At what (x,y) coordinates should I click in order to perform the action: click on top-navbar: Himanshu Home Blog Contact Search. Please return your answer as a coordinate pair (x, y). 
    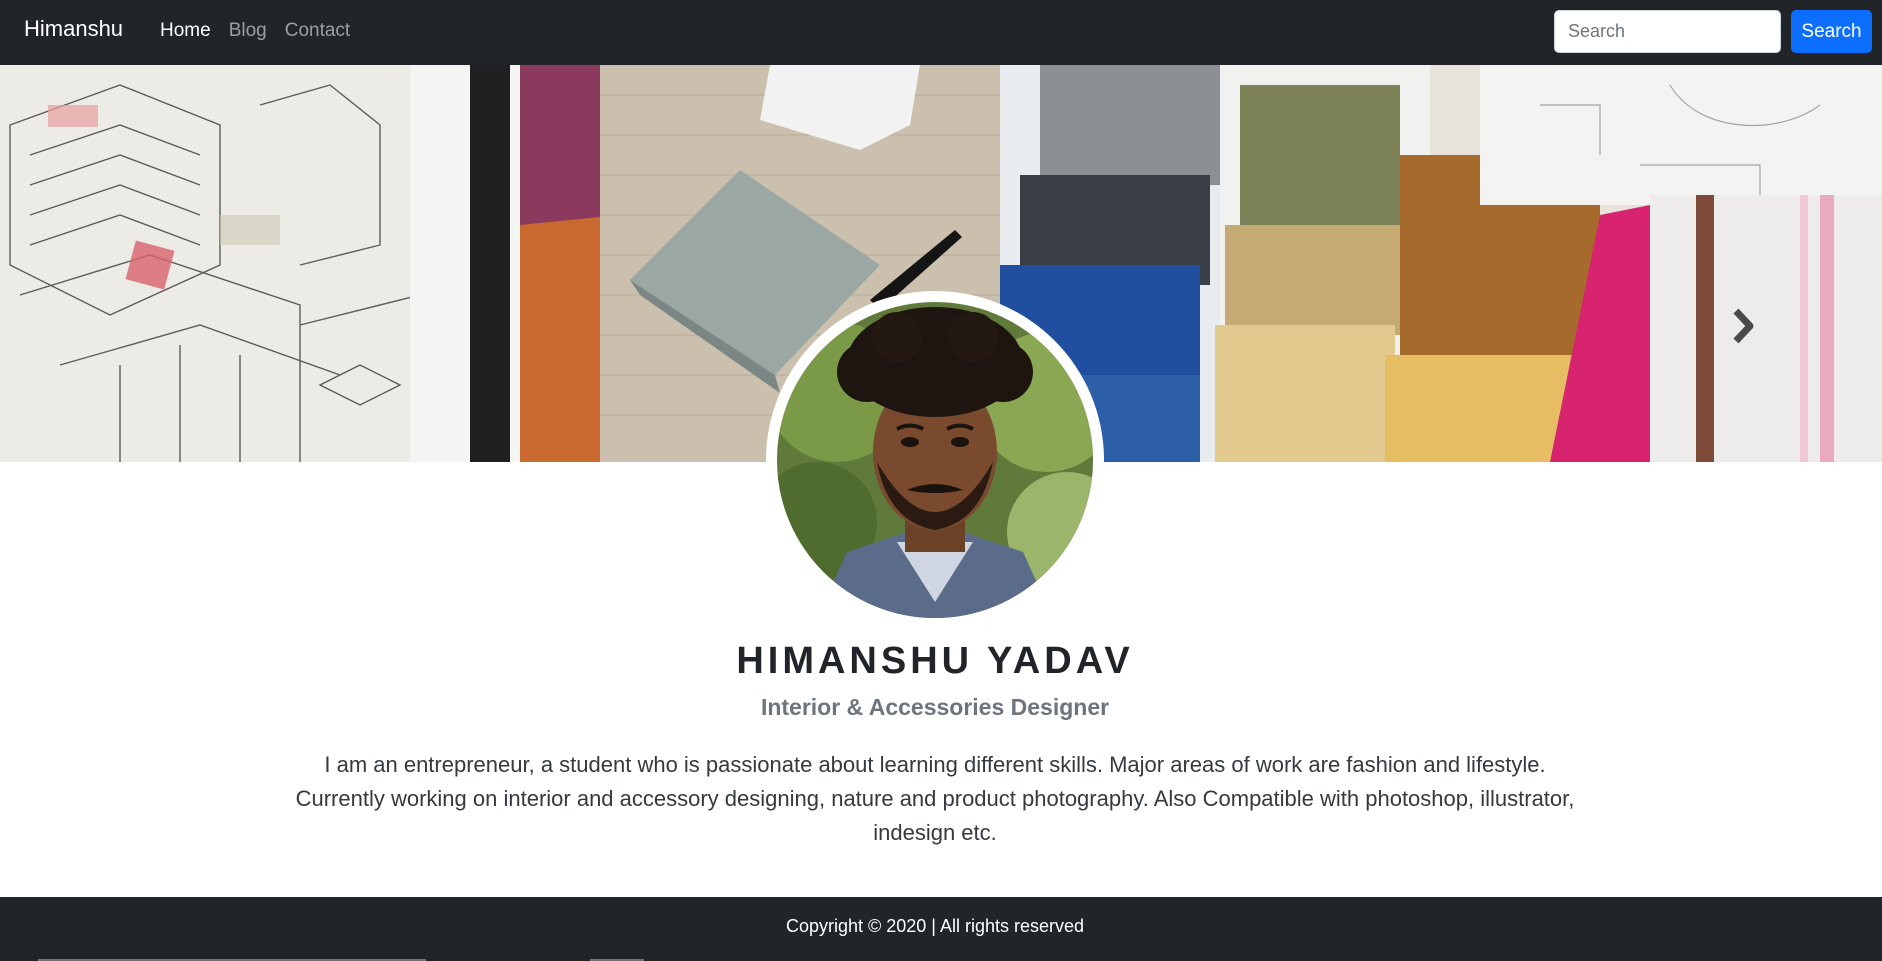
    Looking at the image, I should click on (941, 32).